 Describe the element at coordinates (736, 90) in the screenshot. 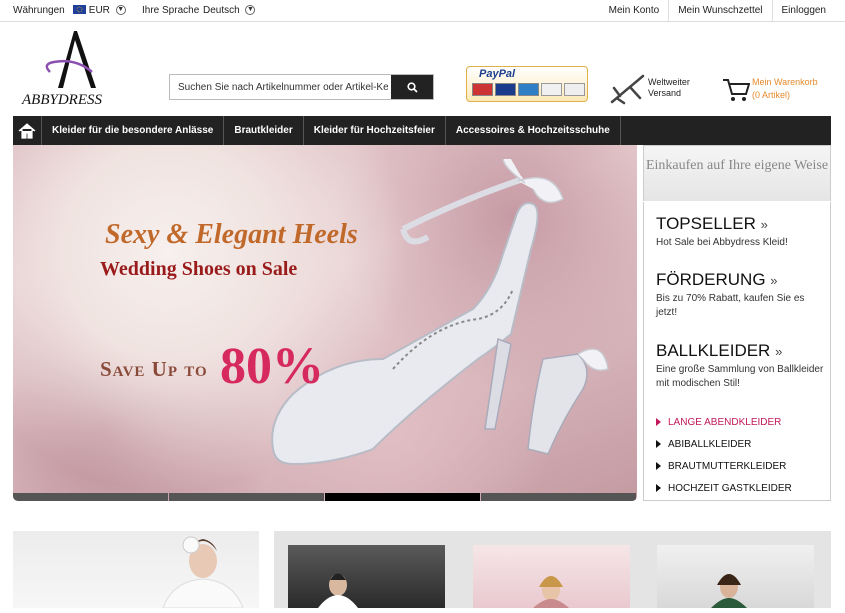

I see `cart-icon` at that location.